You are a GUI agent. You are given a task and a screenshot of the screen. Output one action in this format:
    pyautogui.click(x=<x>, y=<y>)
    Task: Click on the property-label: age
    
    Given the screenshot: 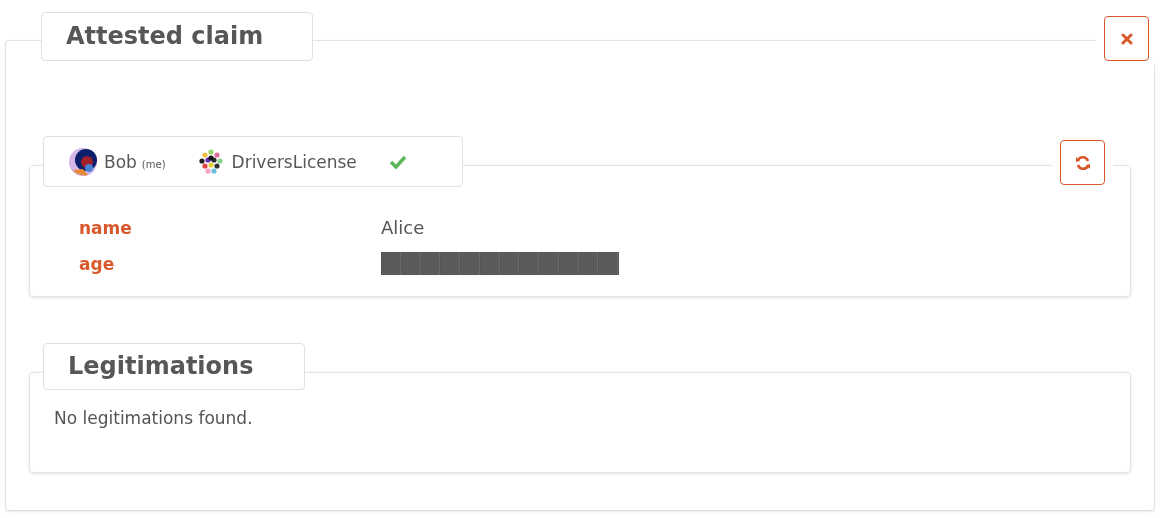 What is the action you would take?
    pyautogui.click(x=97, y=263)
    